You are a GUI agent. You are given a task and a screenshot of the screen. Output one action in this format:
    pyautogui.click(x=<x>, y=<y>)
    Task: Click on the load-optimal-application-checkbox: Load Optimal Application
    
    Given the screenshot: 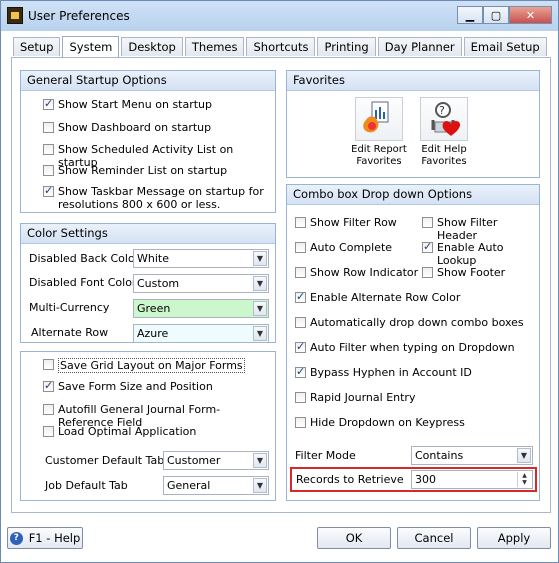 What is the action you would take?
    pyautogui.click(x=119, y=431)
    